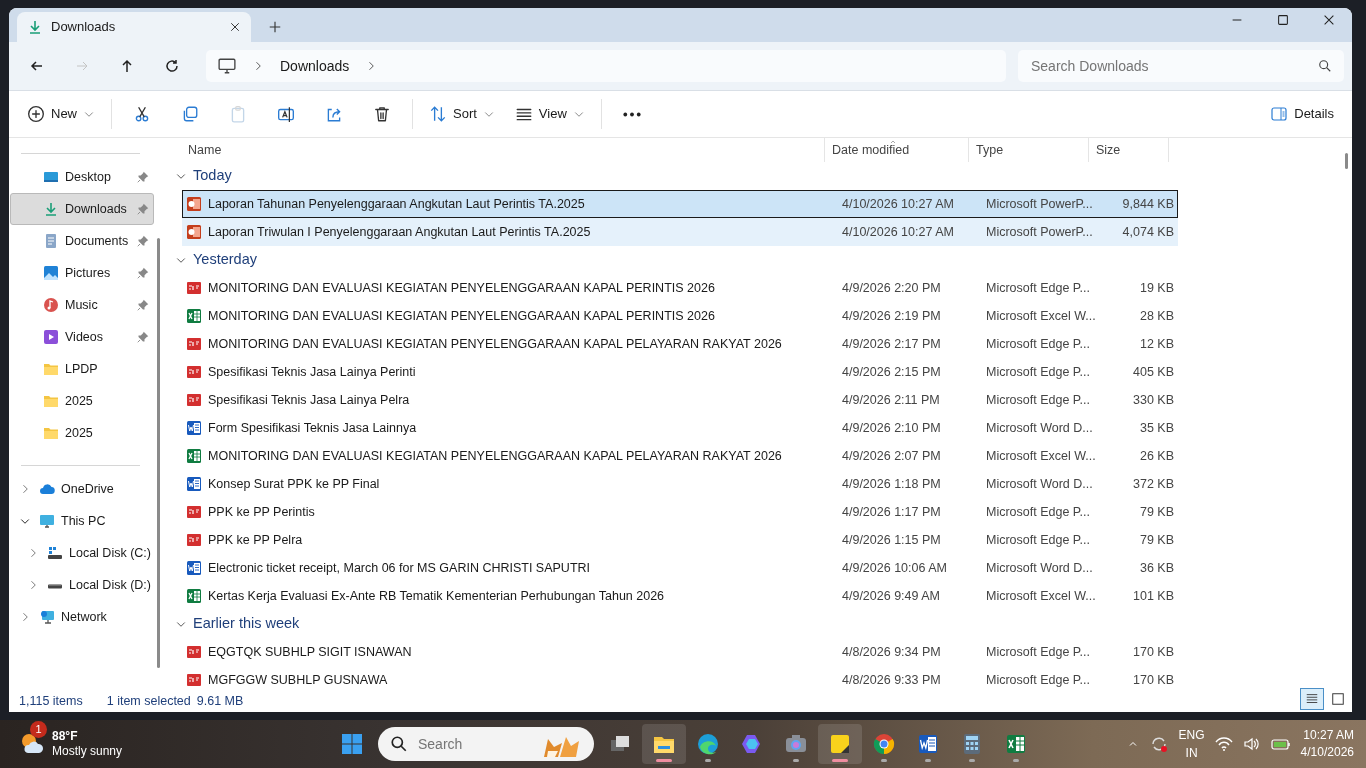 The height and width of the screenshot is (768, 1366). What do you see at coordinates (606, 66) in the screenshot?
I see `address-bar: Downloads` at bounding box center [606, 66].